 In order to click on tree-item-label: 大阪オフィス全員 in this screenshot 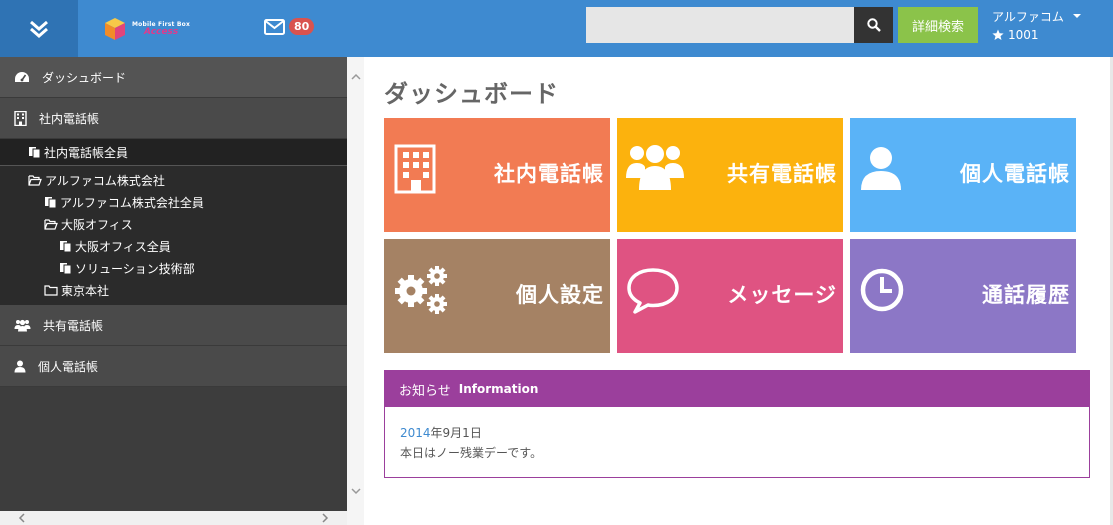, I will do `click(123, 246)`.